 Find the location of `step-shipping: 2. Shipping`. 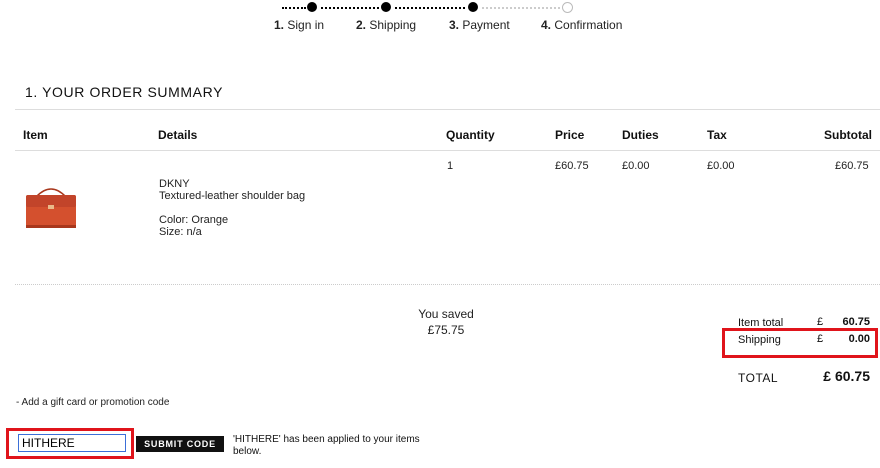

step-shipping: 2. Shipping is located at coordinates (386, 25).